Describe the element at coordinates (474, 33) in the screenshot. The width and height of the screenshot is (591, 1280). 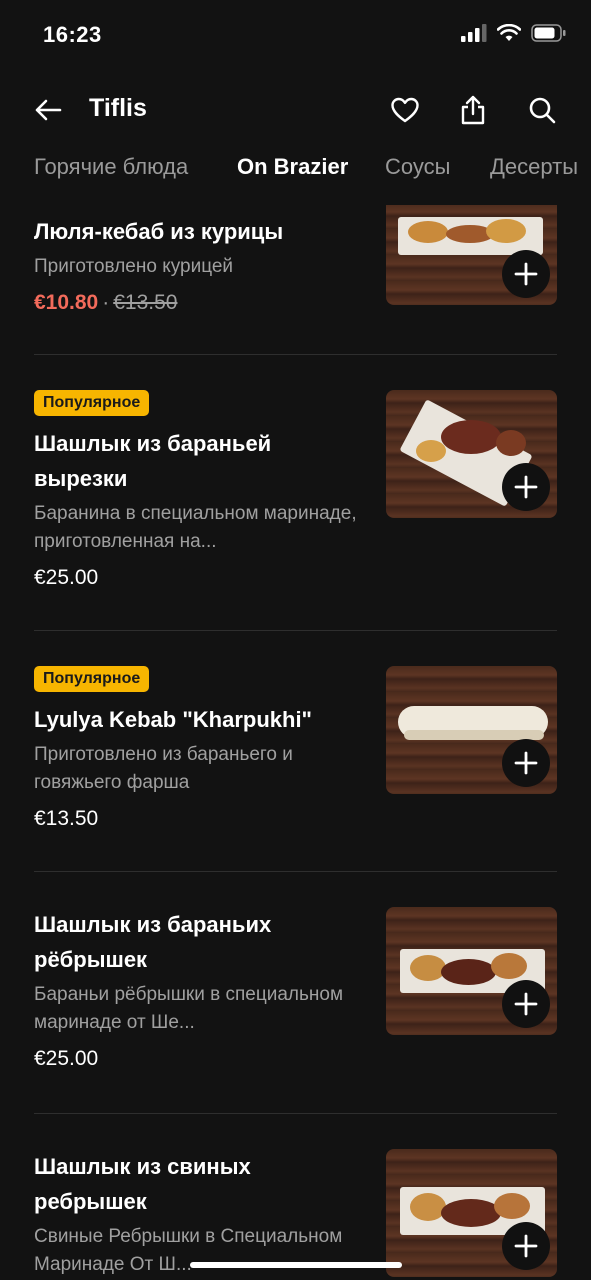
I see `cellular-signal-icon` at that location.